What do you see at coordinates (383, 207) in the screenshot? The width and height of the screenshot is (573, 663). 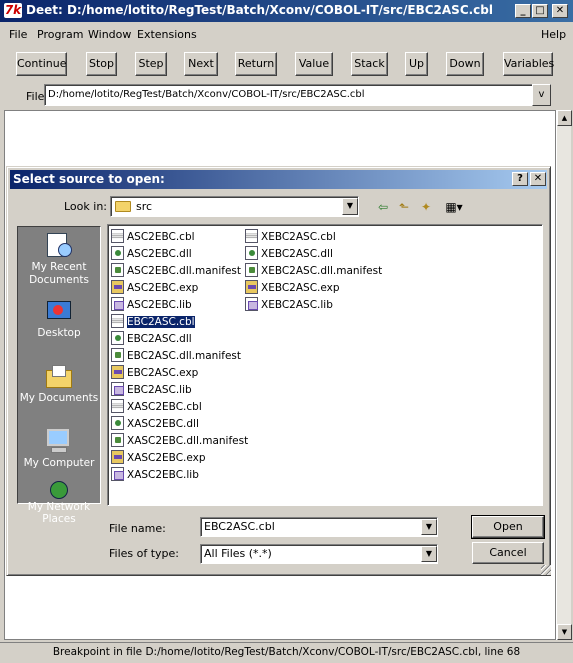 I see `back-icon: ⇦` at bounding box center [383, 207].